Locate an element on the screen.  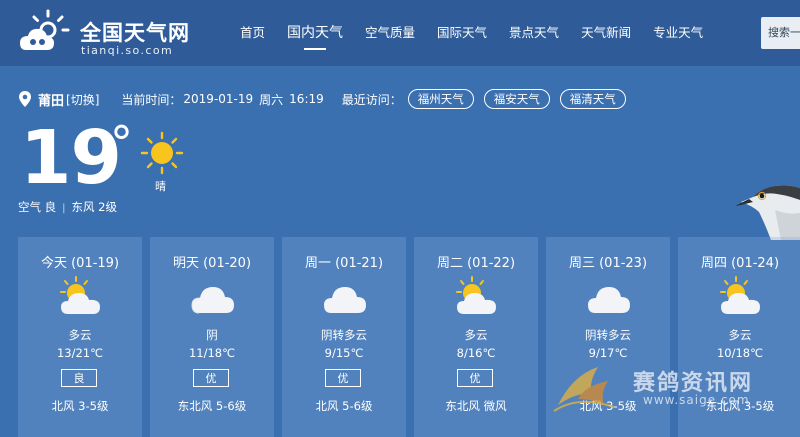
sun-icon is located at coordinates (162, 153).